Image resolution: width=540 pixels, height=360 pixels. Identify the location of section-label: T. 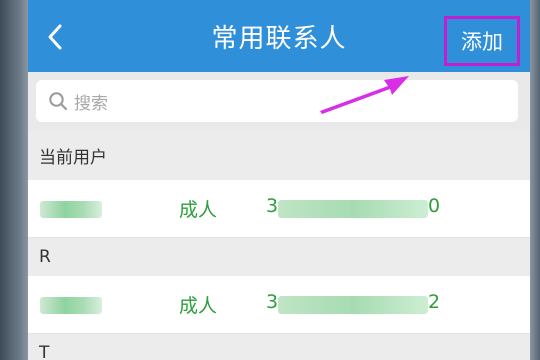
(44, 351).